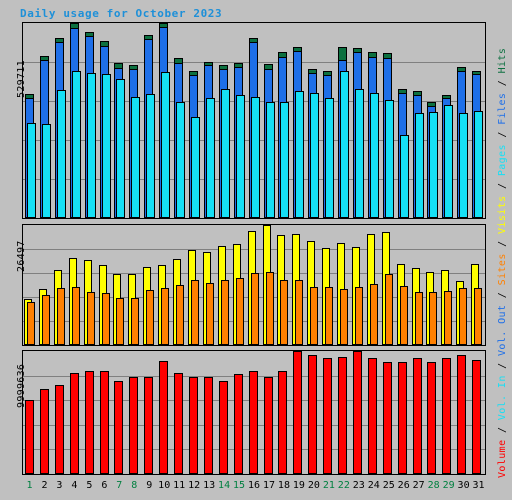 The image size is (512, 500). What do you see at coordinates (194, 485) in the screenshot?
I see `x-axis-tick-day-12: 12` at bounding box center [194, 485].